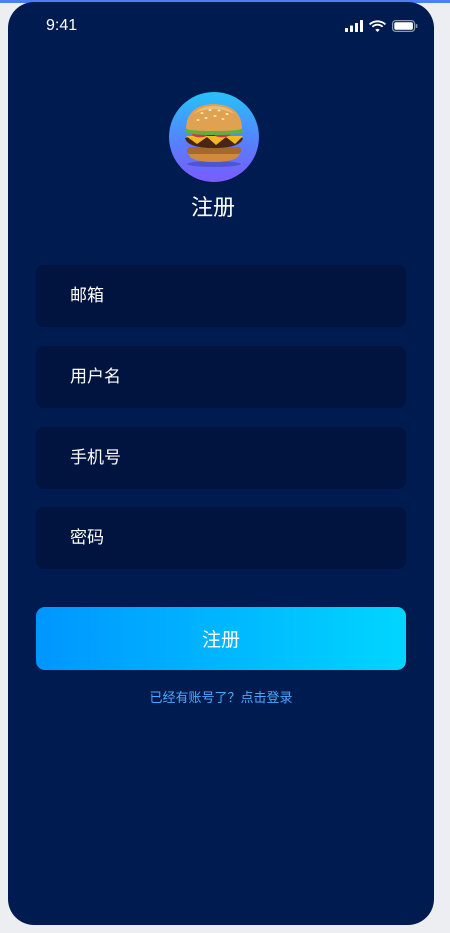 The width and height of the screenshot is (450, 933). What do you see at coordinates (62, 25) in the screenshot?
I see `status-time: 9:41` at bounding box center [62, 25].